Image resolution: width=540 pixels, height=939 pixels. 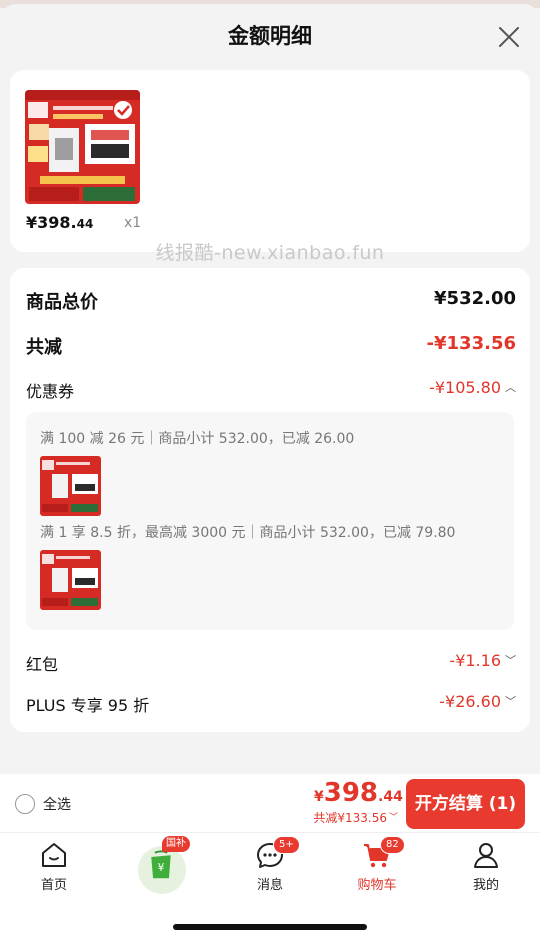 I want to click on tab-messages-label: 消息, so click(x=269, y=885).